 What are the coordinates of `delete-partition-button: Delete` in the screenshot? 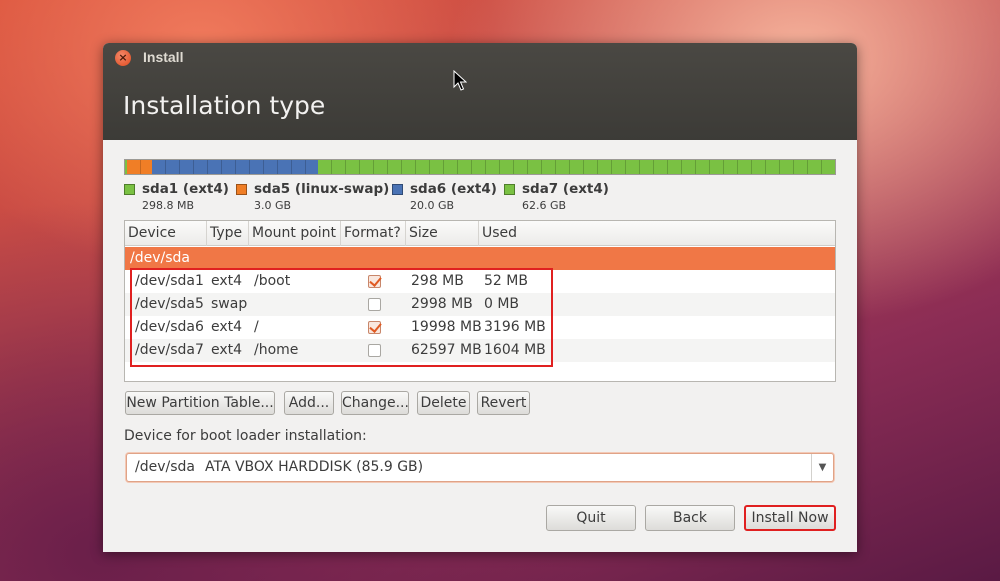 It's located at (443, 403).